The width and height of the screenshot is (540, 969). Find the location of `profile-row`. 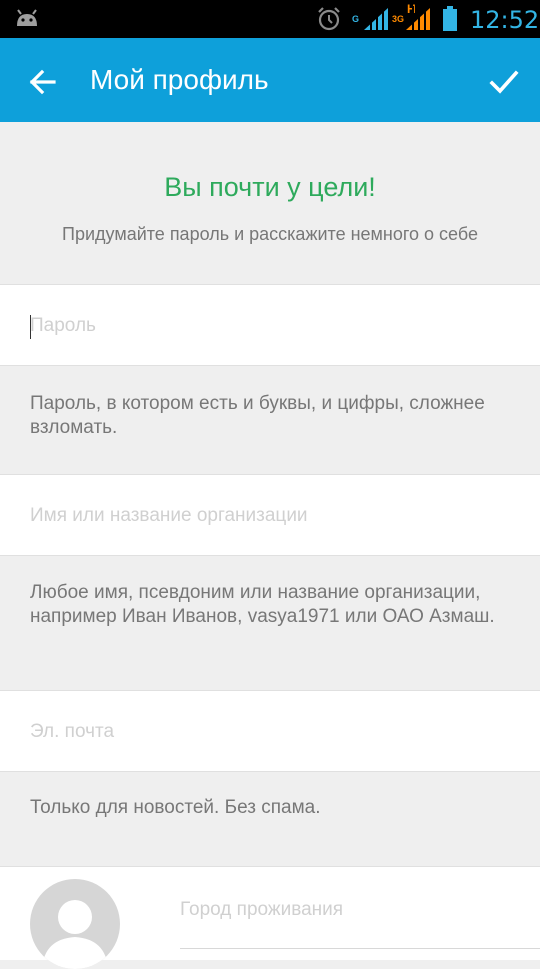

profile-row is located at coordinates (270, 917).